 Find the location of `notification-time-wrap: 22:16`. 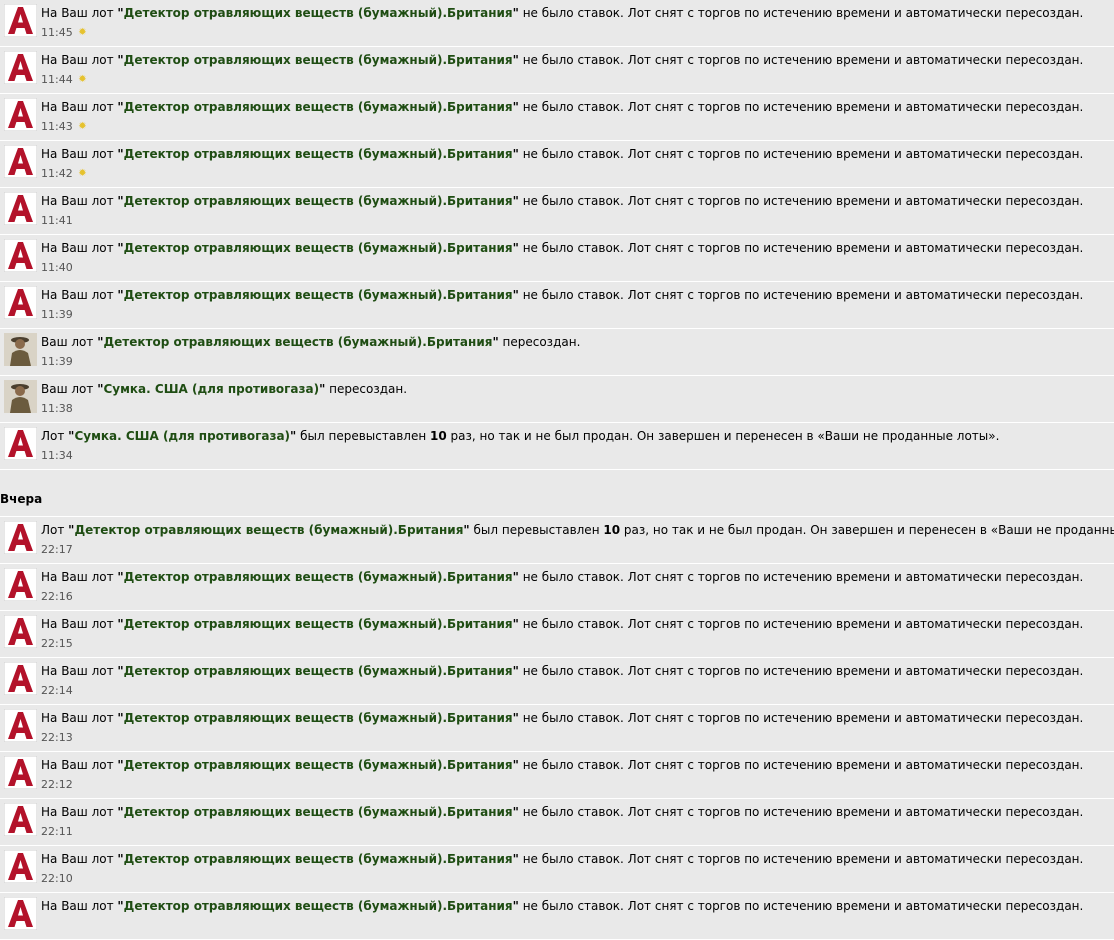

notification-time-wrap: 22:16 is located at coordinates (57, 596).